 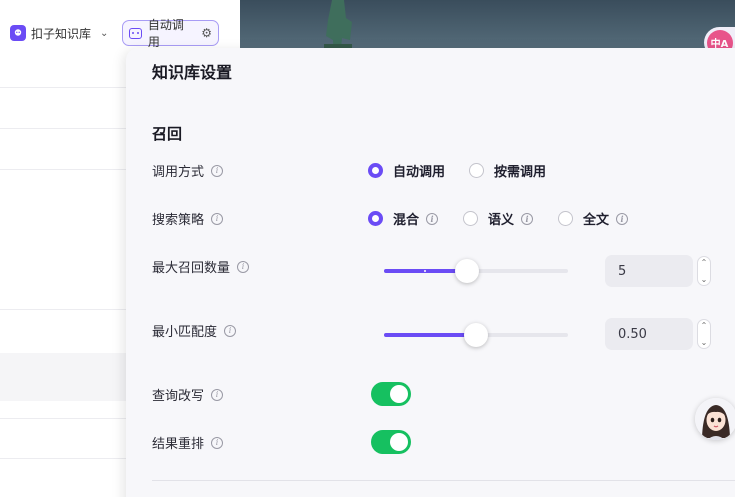 I want to click on radio-label: 按需调用, so click(x=520, y=172).